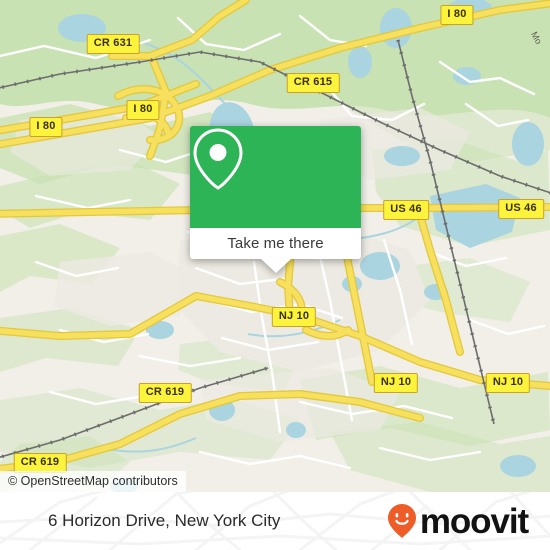  I want to click on moovit-pin-icon, so click(401, 521).